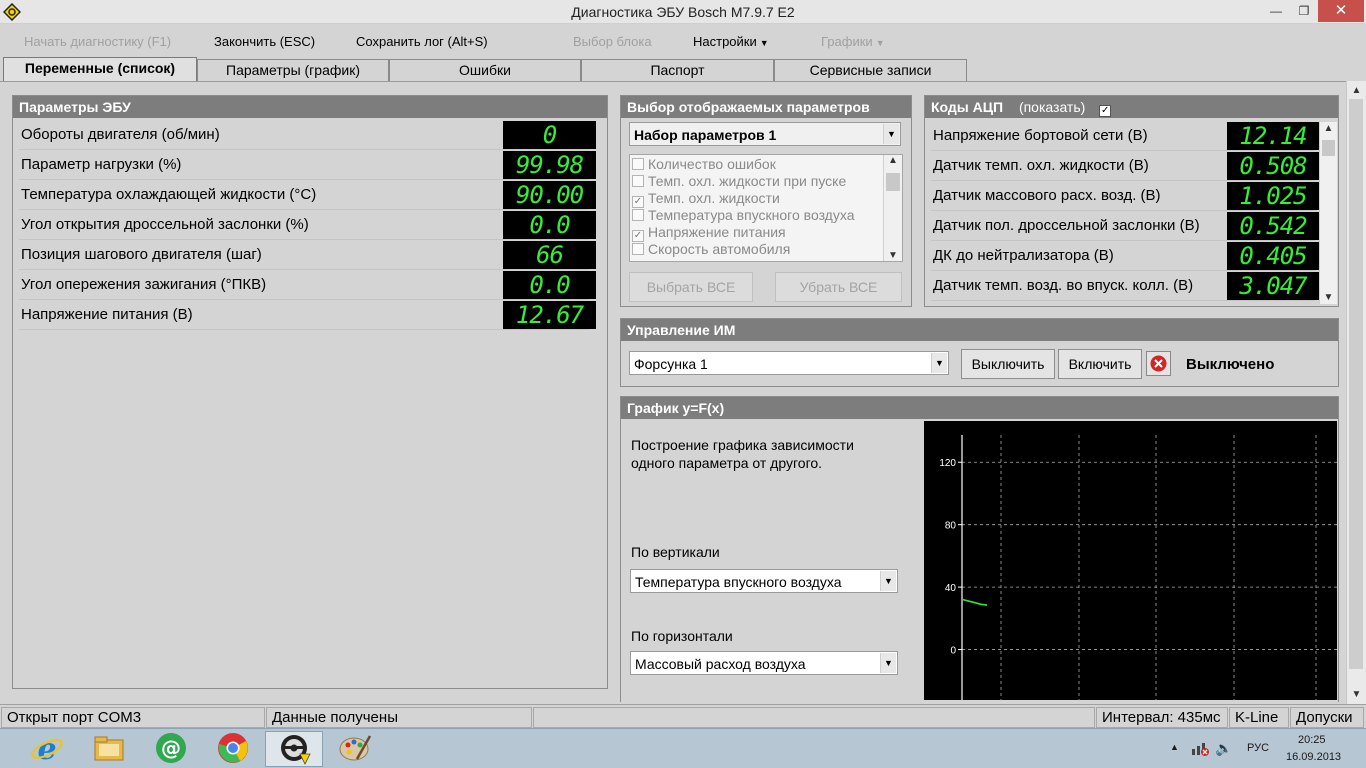  What do you see at coordinates (742, 445) in the screenshot?
I see `graph-description-line1: Построение графика зависимости` at bounding box center [742, 445].